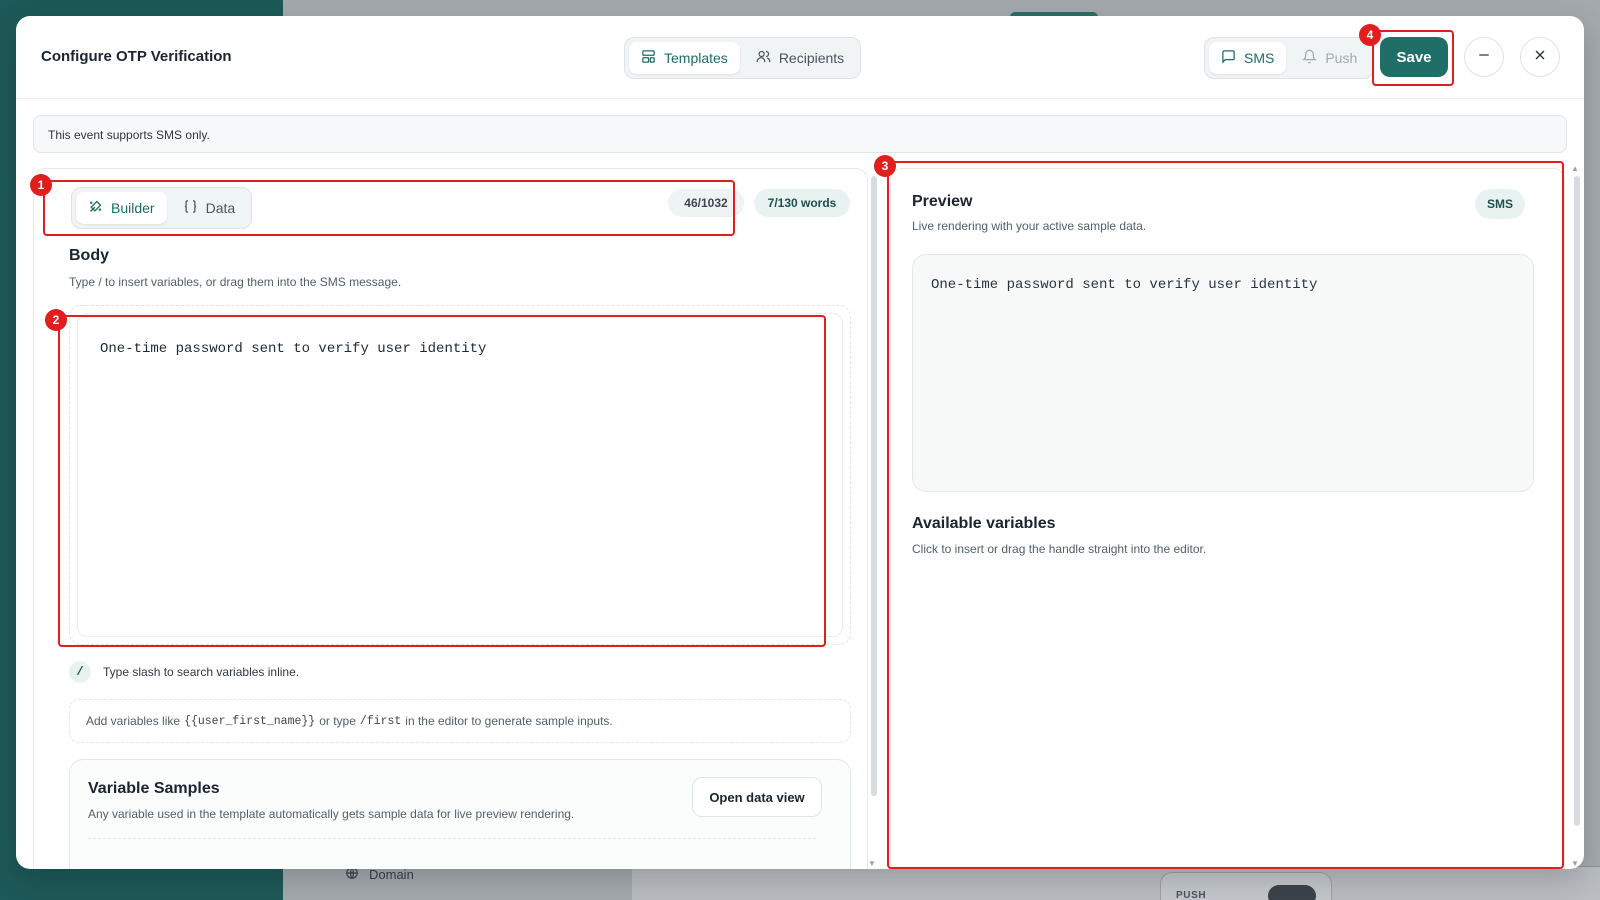  I want to click on minimize-button, so click(1484, 57).